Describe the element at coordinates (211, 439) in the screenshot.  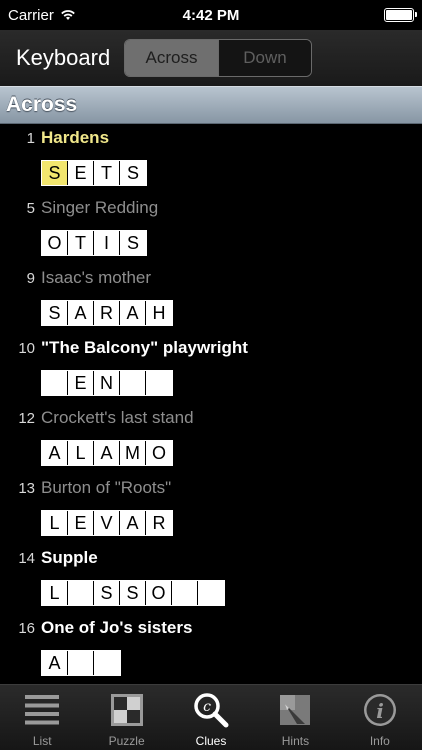
I see `clue-row: 12 Crockett's last stand A L A M O` at that location.